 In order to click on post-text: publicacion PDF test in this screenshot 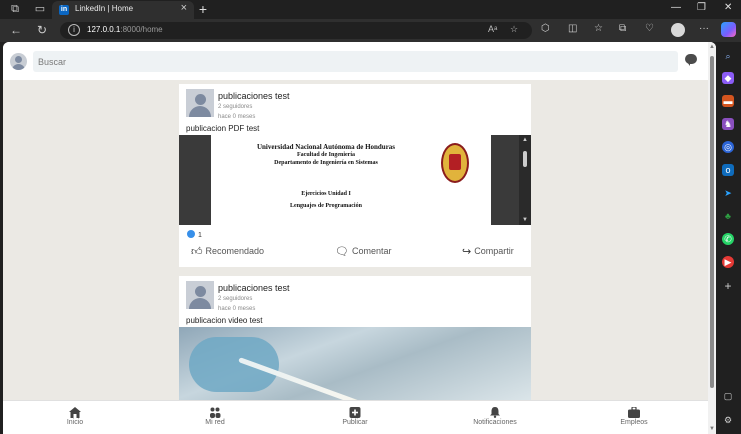, I will do `click(223, 128)`.